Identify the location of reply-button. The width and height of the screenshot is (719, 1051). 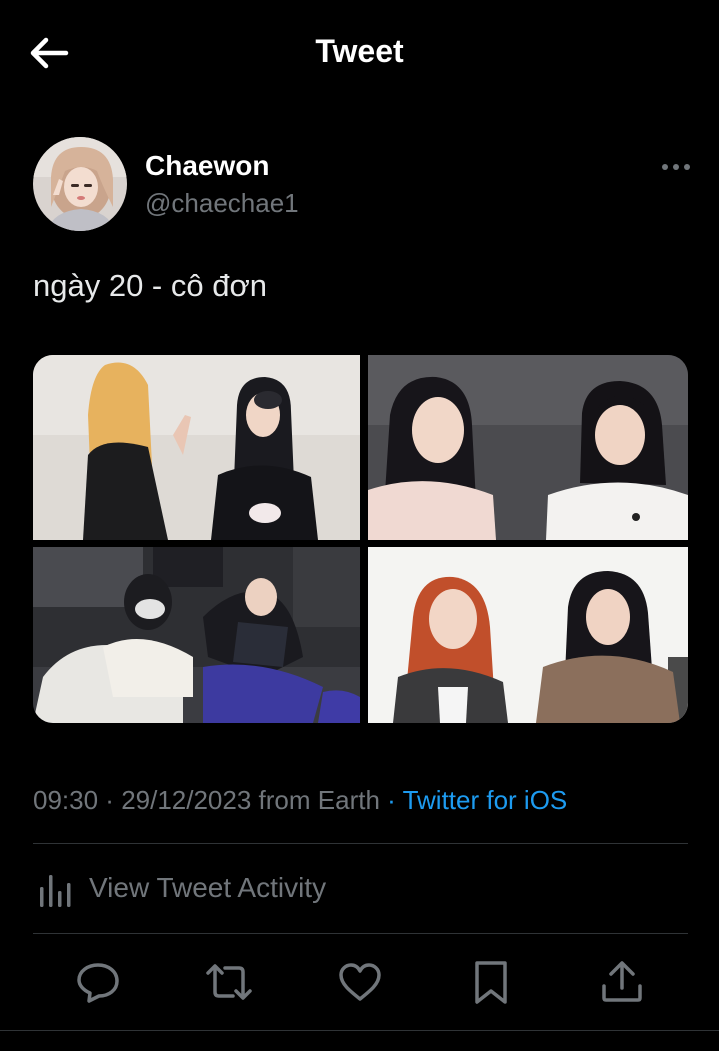
(98, 982).